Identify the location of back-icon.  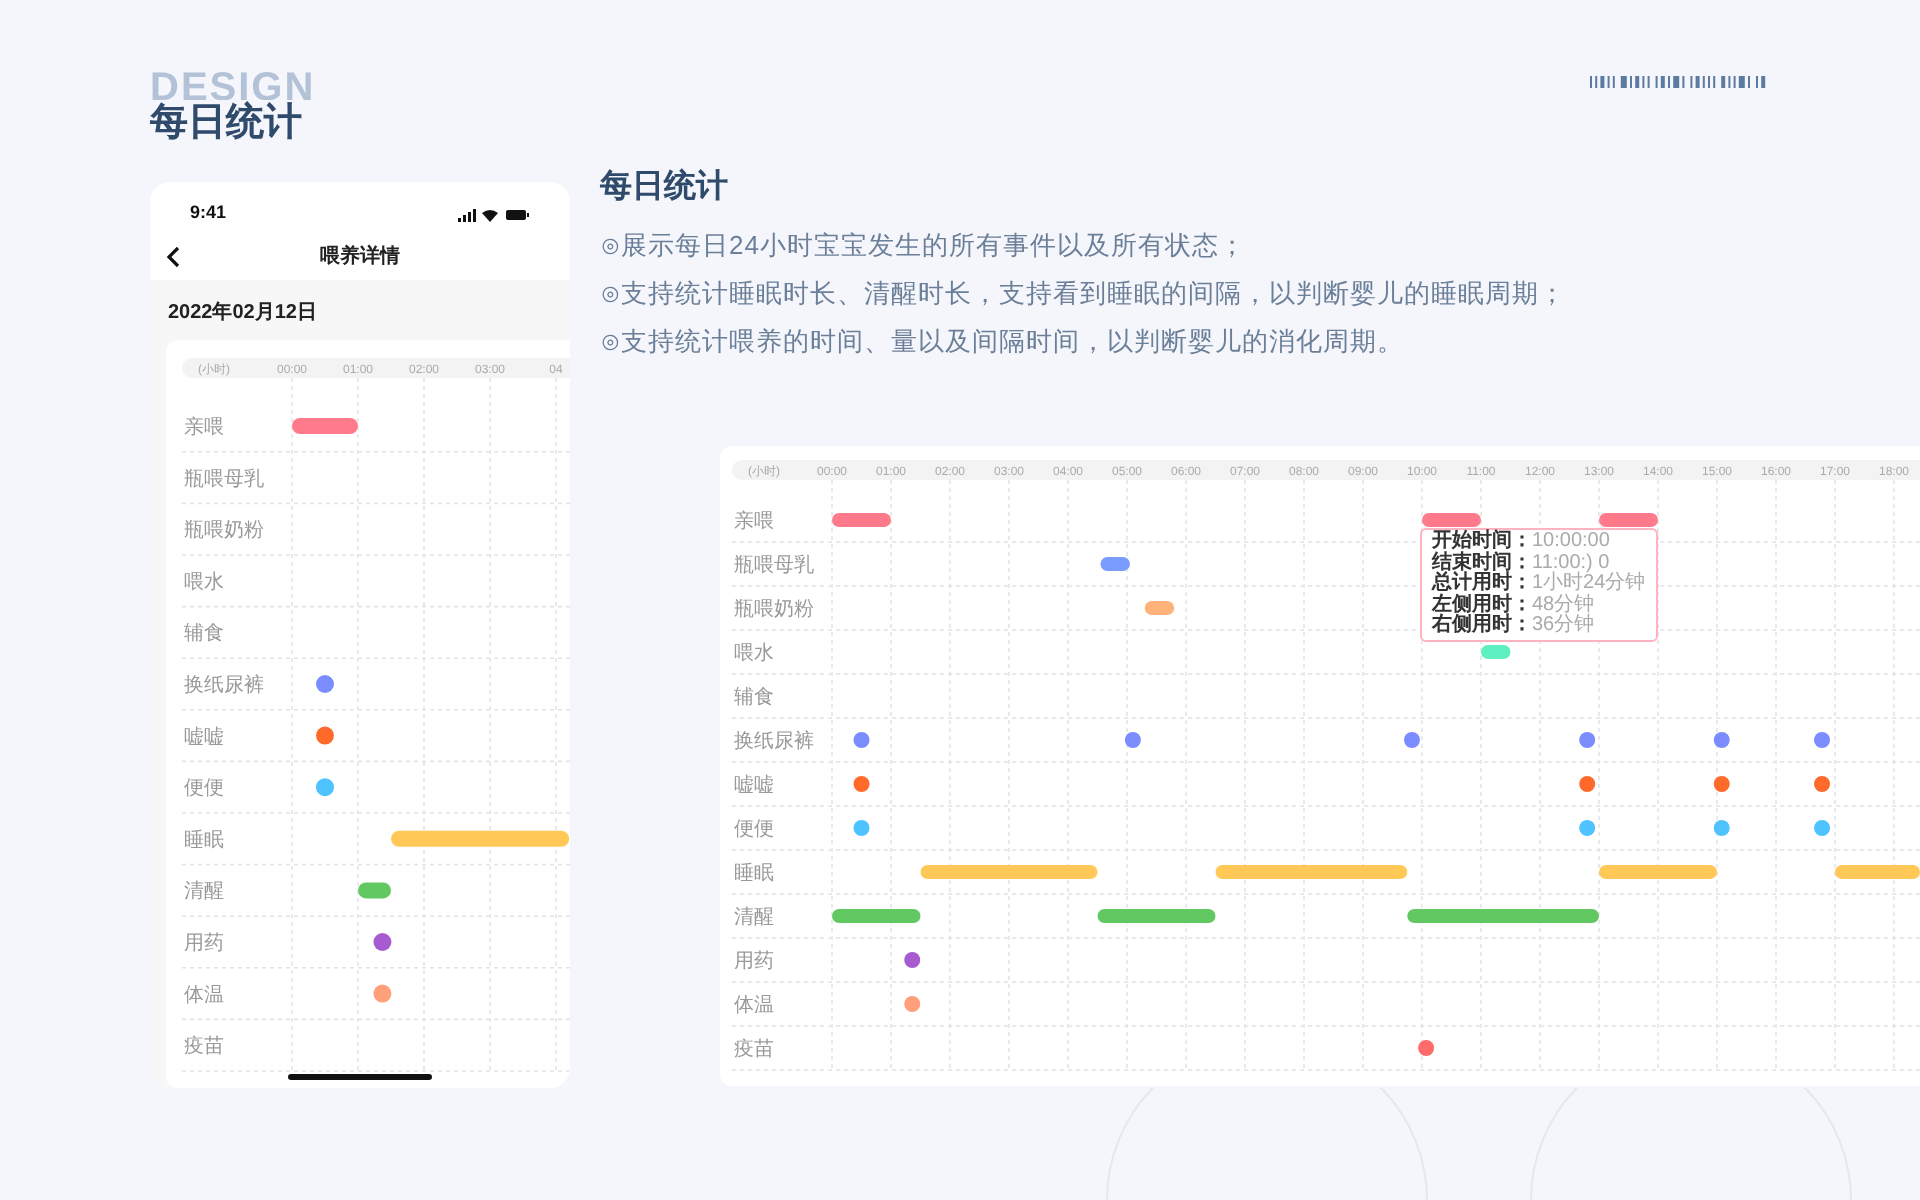
(173, 256).